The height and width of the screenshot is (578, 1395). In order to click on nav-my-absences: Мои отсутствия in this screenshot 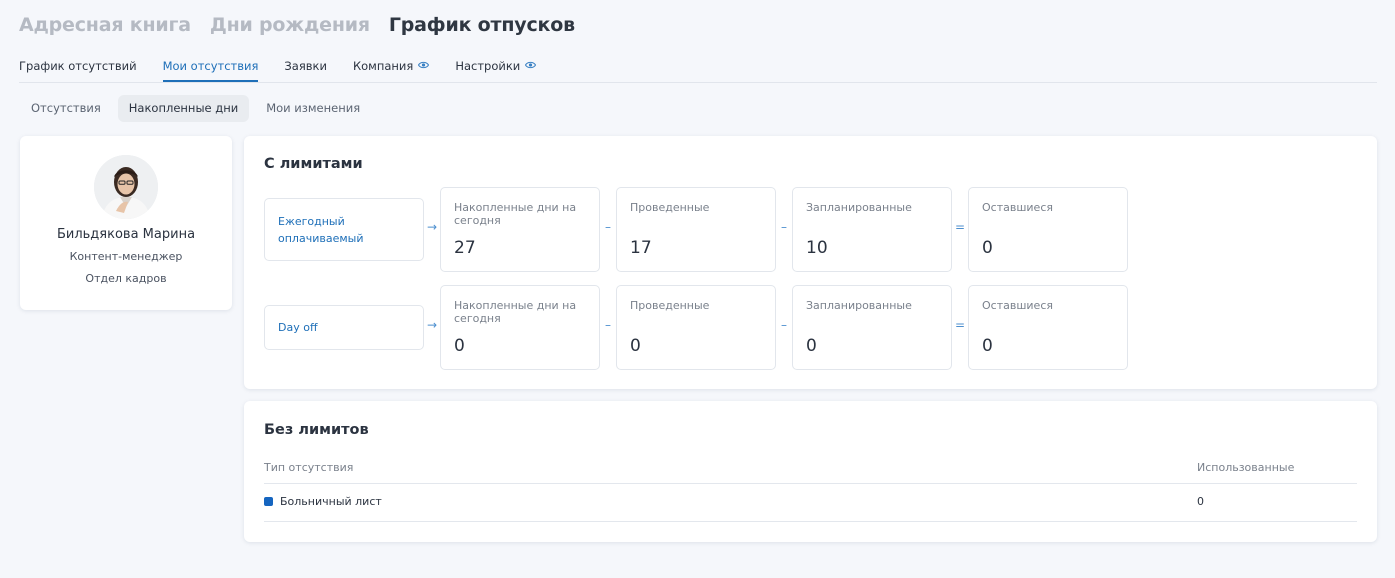, I will do `click(210, 70)`.